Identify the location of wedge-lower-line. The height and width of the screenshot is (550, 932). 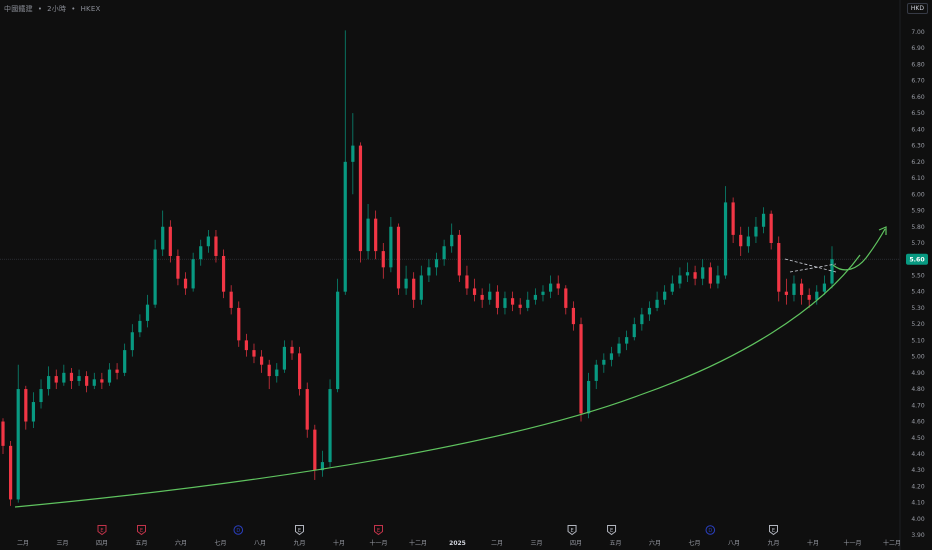
(813, 268).